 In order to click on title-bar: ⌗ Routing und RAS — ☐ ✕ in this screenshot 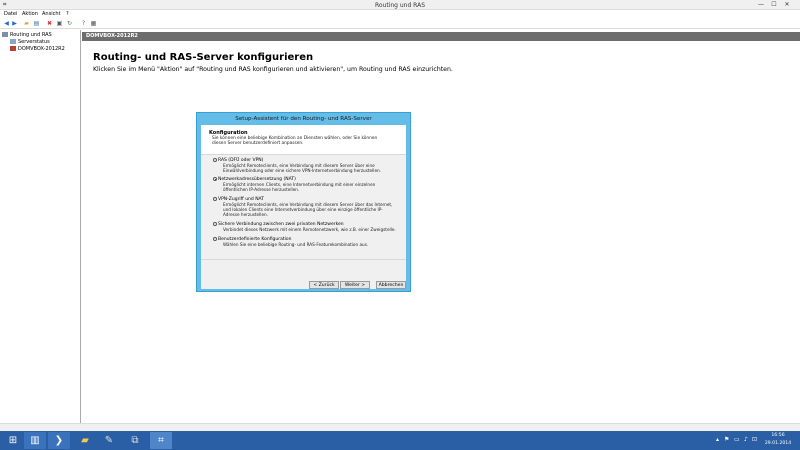, I will do `click(400, 5)`.